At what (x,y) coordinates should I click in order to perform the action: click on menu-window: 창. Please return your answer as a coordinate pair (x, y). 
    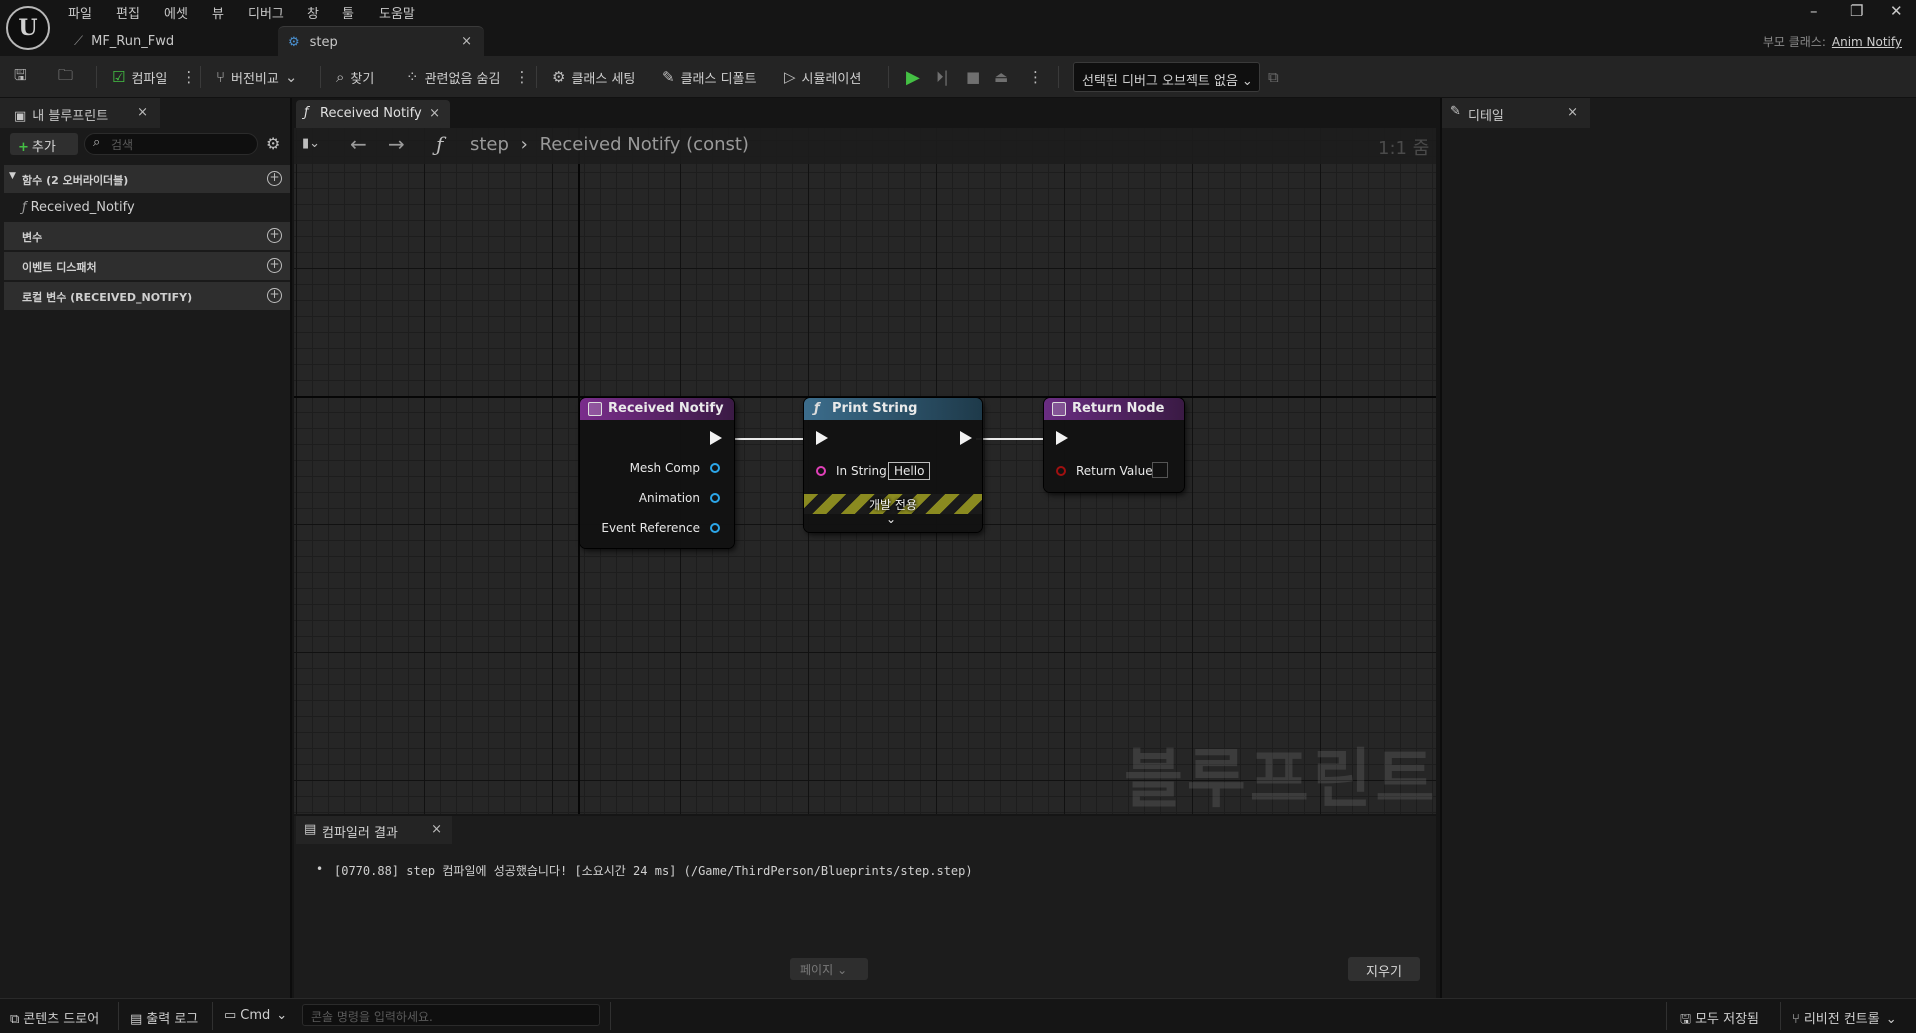
    Looking at the image, I should click on (313, 12).